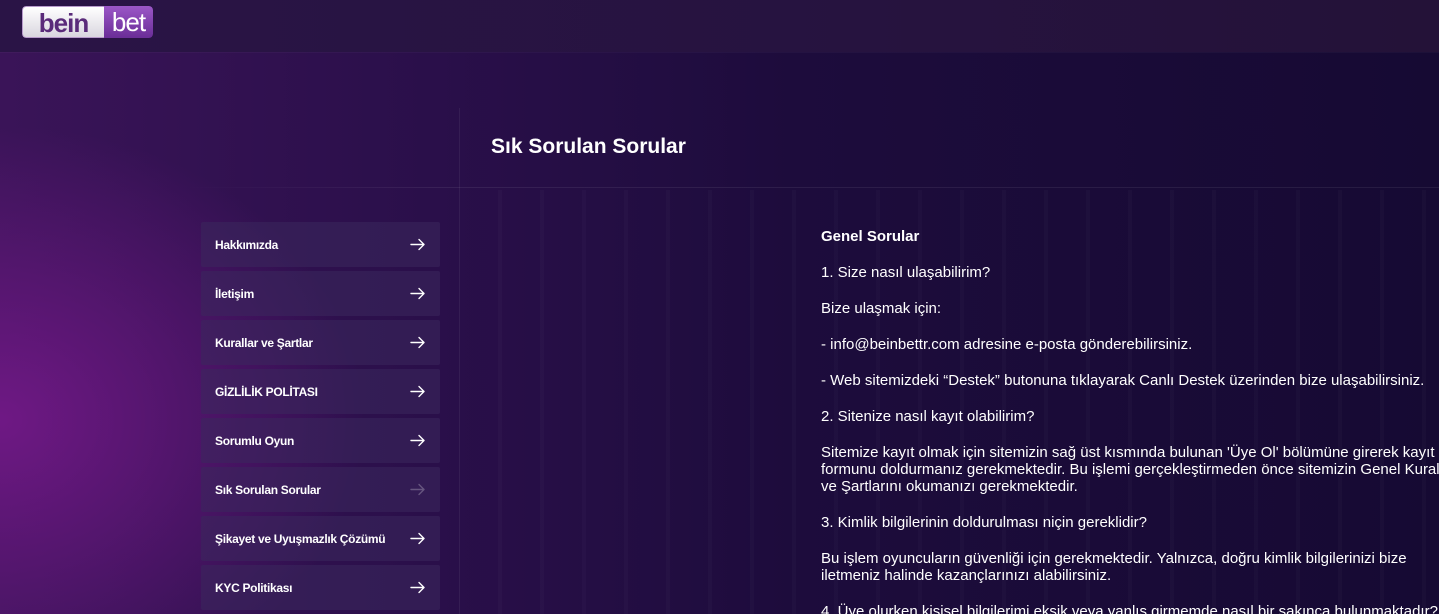 The image size is (1439, 614). What do you see at coordinates (320, 342) in the screenshot?
I see `sidebar-item-kurallar: Kurallar ve Şartlar` at bounding box center [320, 342].